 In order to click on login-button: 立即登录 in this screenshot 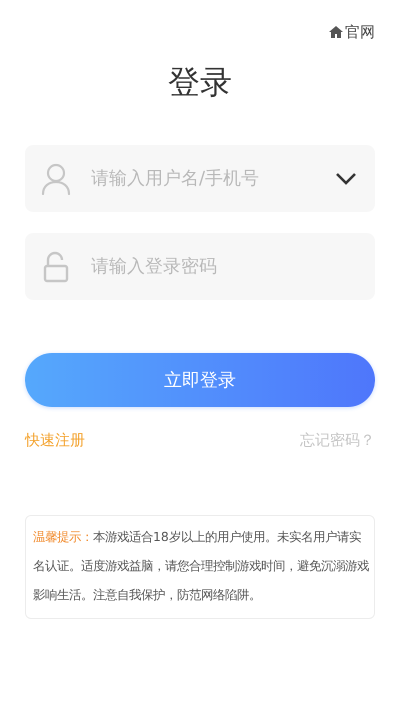, I will do `click(200, 380)`.